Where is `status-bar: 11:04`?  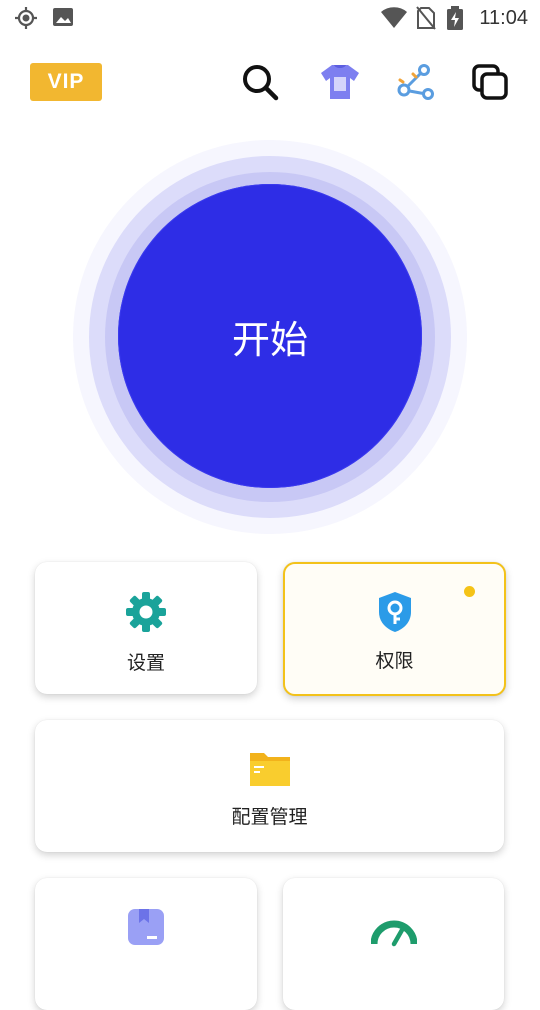
status-bar: 11:04 is located at coordinates (270, 18).